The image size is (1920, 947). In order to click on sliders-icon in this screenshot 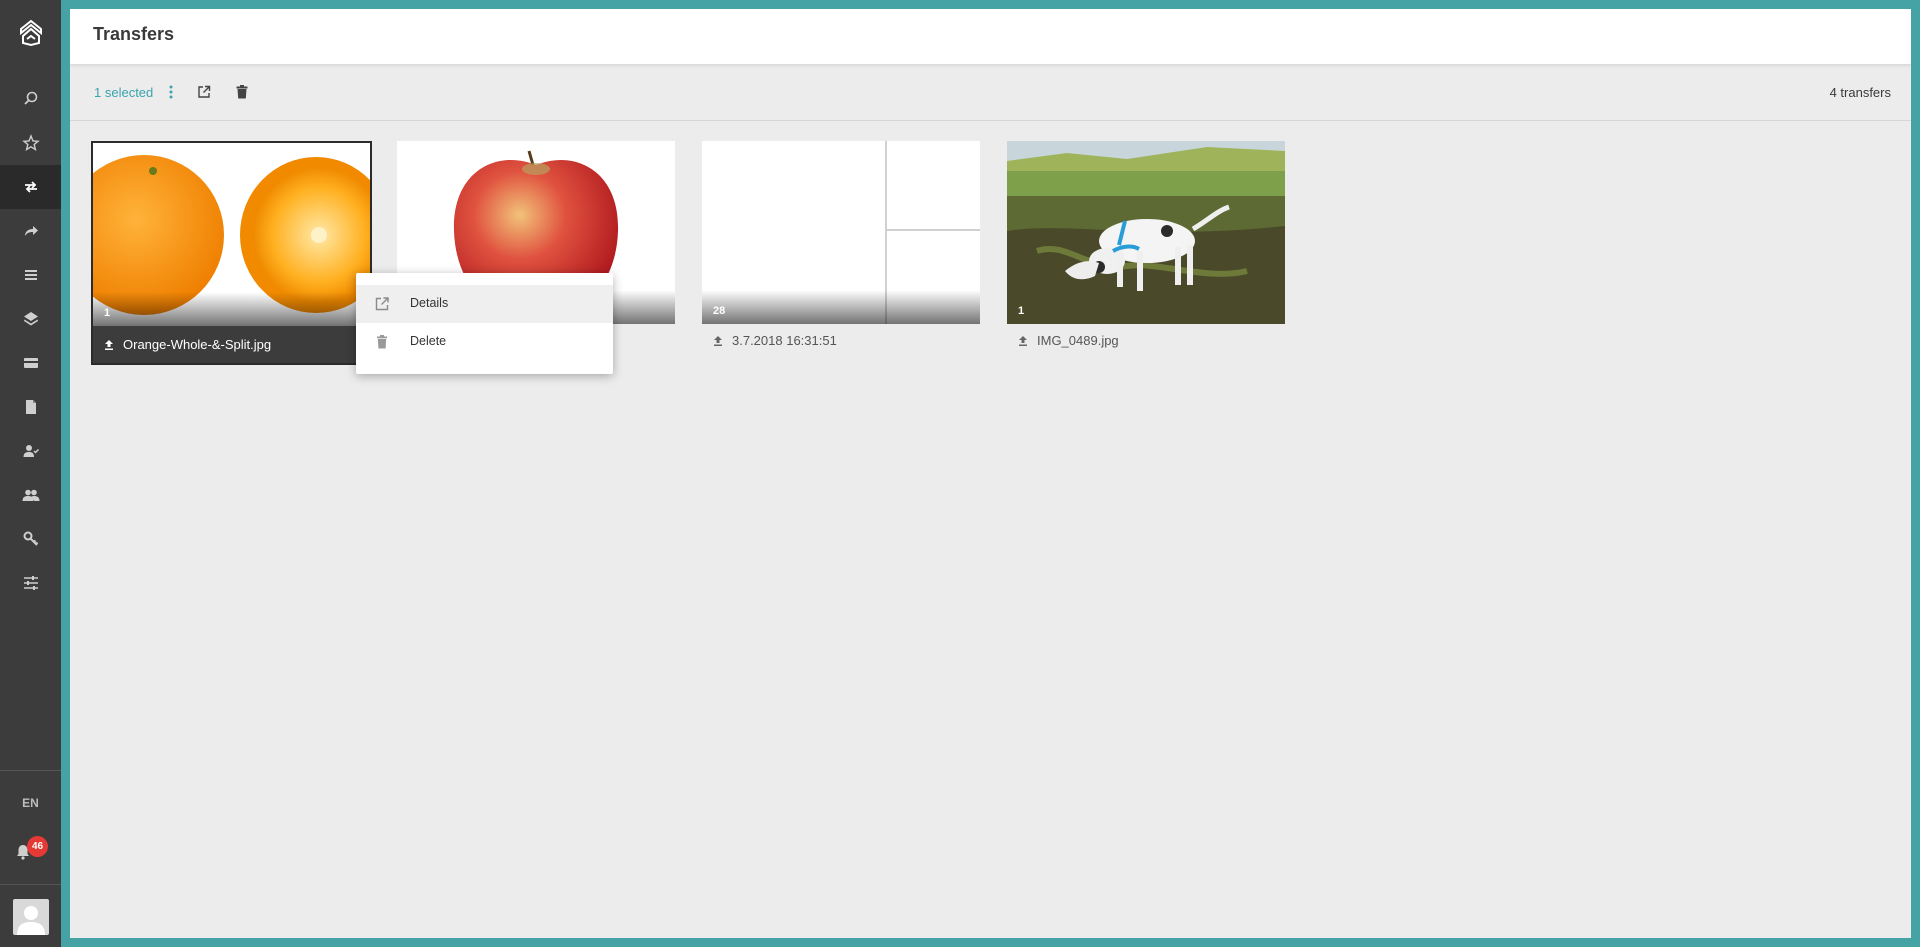, I will do `click(30, 583)`.